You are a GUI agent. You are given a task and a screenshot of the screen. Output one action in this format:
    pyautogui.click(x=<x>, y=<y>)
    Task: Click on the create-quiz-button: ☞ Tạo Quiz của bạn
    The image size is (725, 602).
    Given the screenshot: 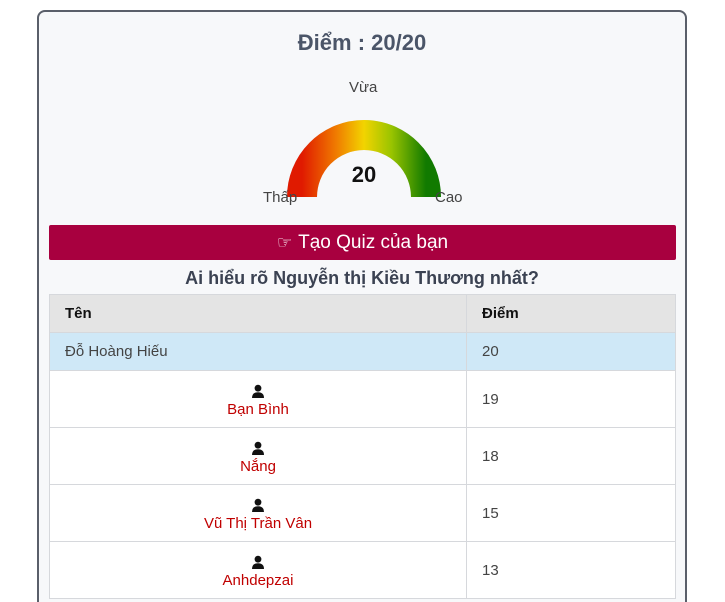 What is the action you would take?
    pyautogui.click(x=362, y=242)
    